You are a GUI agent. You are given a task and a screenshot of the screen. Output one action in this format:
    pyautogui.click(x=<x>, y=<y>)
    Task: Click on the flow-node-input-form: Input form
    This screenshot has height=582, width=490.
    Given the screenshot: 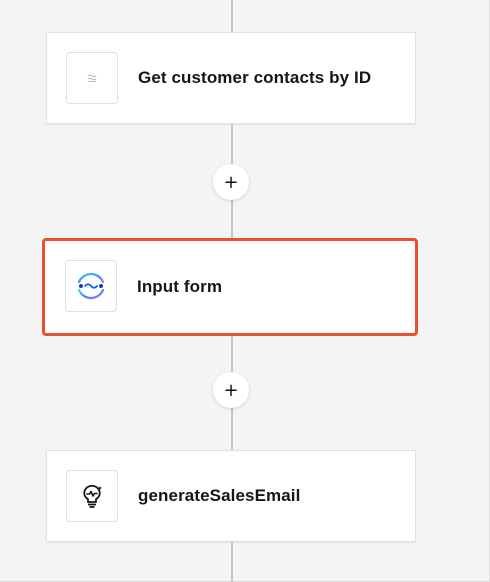 What is the action you would take?
    pyautogui.click(x=230, y=287)
    